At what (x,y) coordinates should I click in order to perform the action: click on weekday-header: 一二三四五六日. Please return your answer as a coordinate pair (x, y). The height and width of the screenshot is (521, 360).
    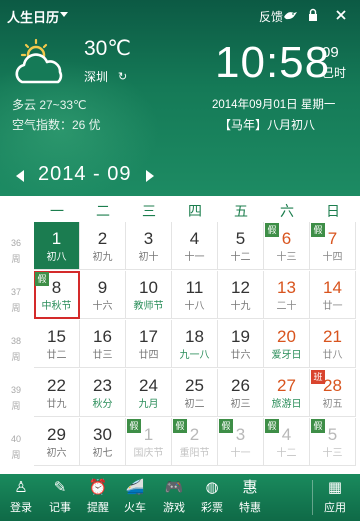
    Looking at the image, I should click on (180, 209).